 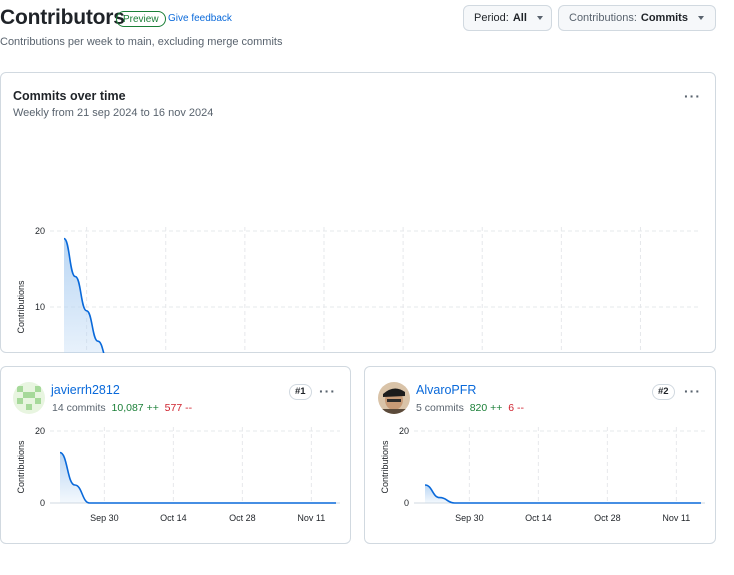 I want to click on page-title: Contributors, so click(x=62, y=17).